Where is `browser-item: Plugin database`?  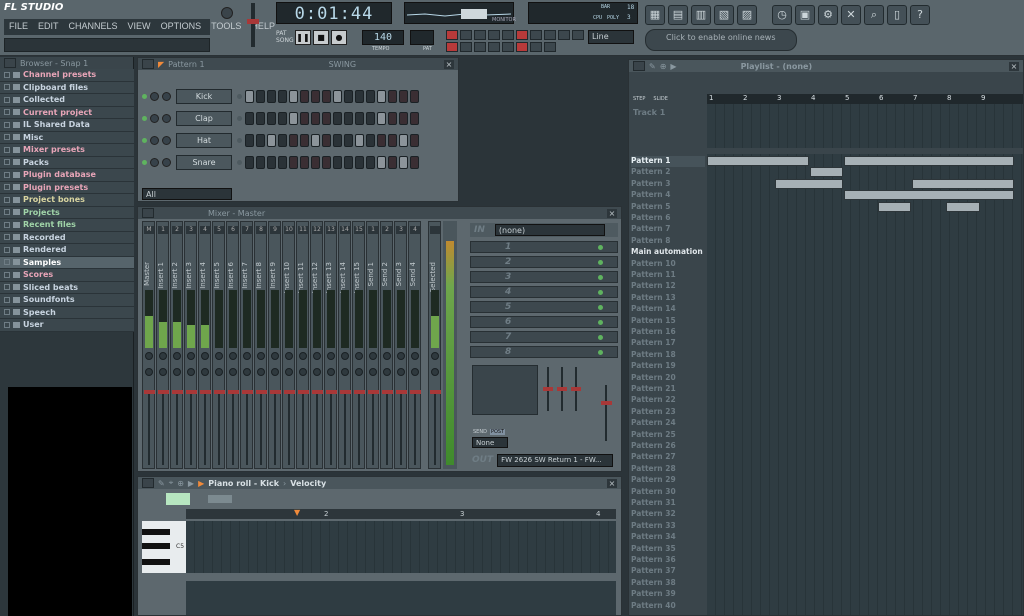
browser-item: Plugin database is located at coordinates (67, 175).